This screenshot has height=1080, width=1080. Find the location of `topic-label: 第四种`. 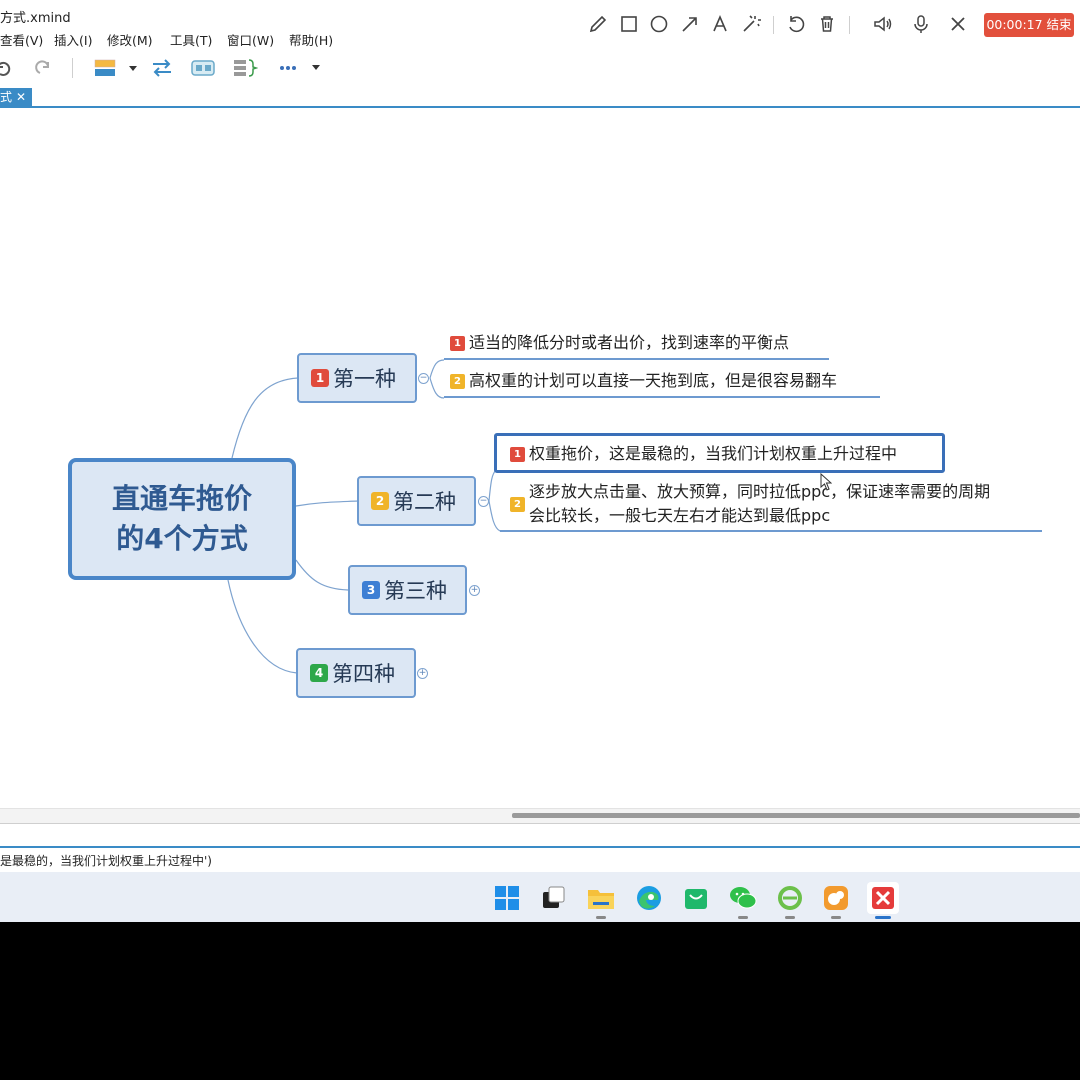

topic-label: 第四种 is located at coordinates (363, 674).